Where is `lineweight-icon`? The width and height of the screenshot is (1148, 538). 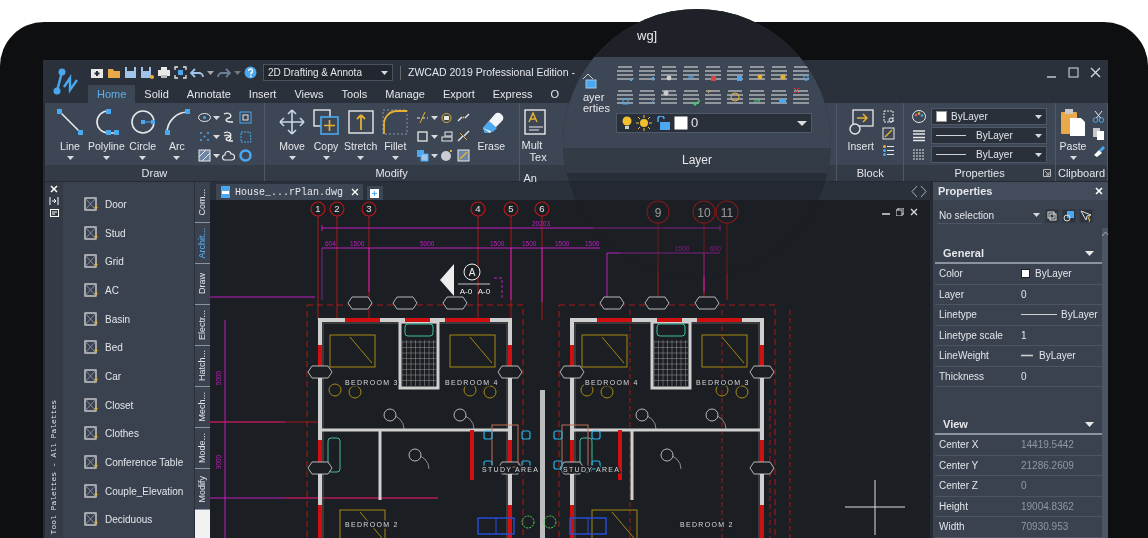 lineweight-icon is located at coordinates (919, 135).